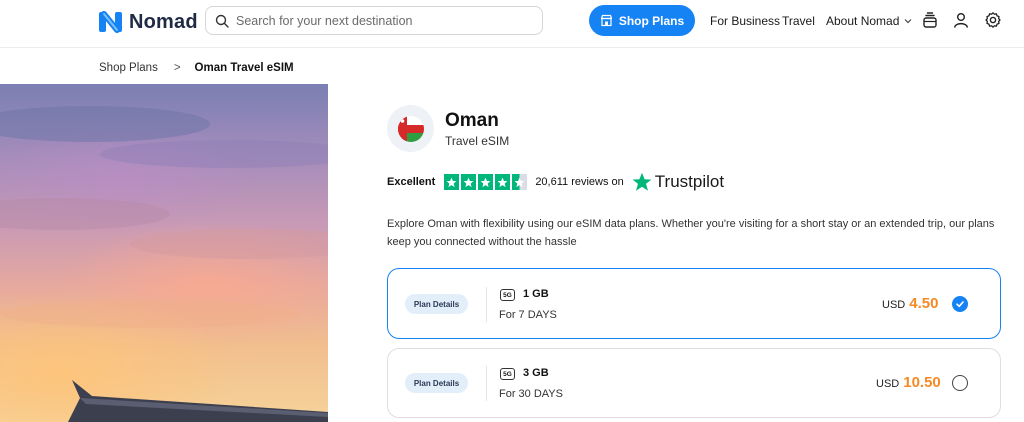 The image size is (1024, 422). What do you see at coordinates (381, 20) in the screenshot?
I see `search-input` at bounding box center [381, 20].